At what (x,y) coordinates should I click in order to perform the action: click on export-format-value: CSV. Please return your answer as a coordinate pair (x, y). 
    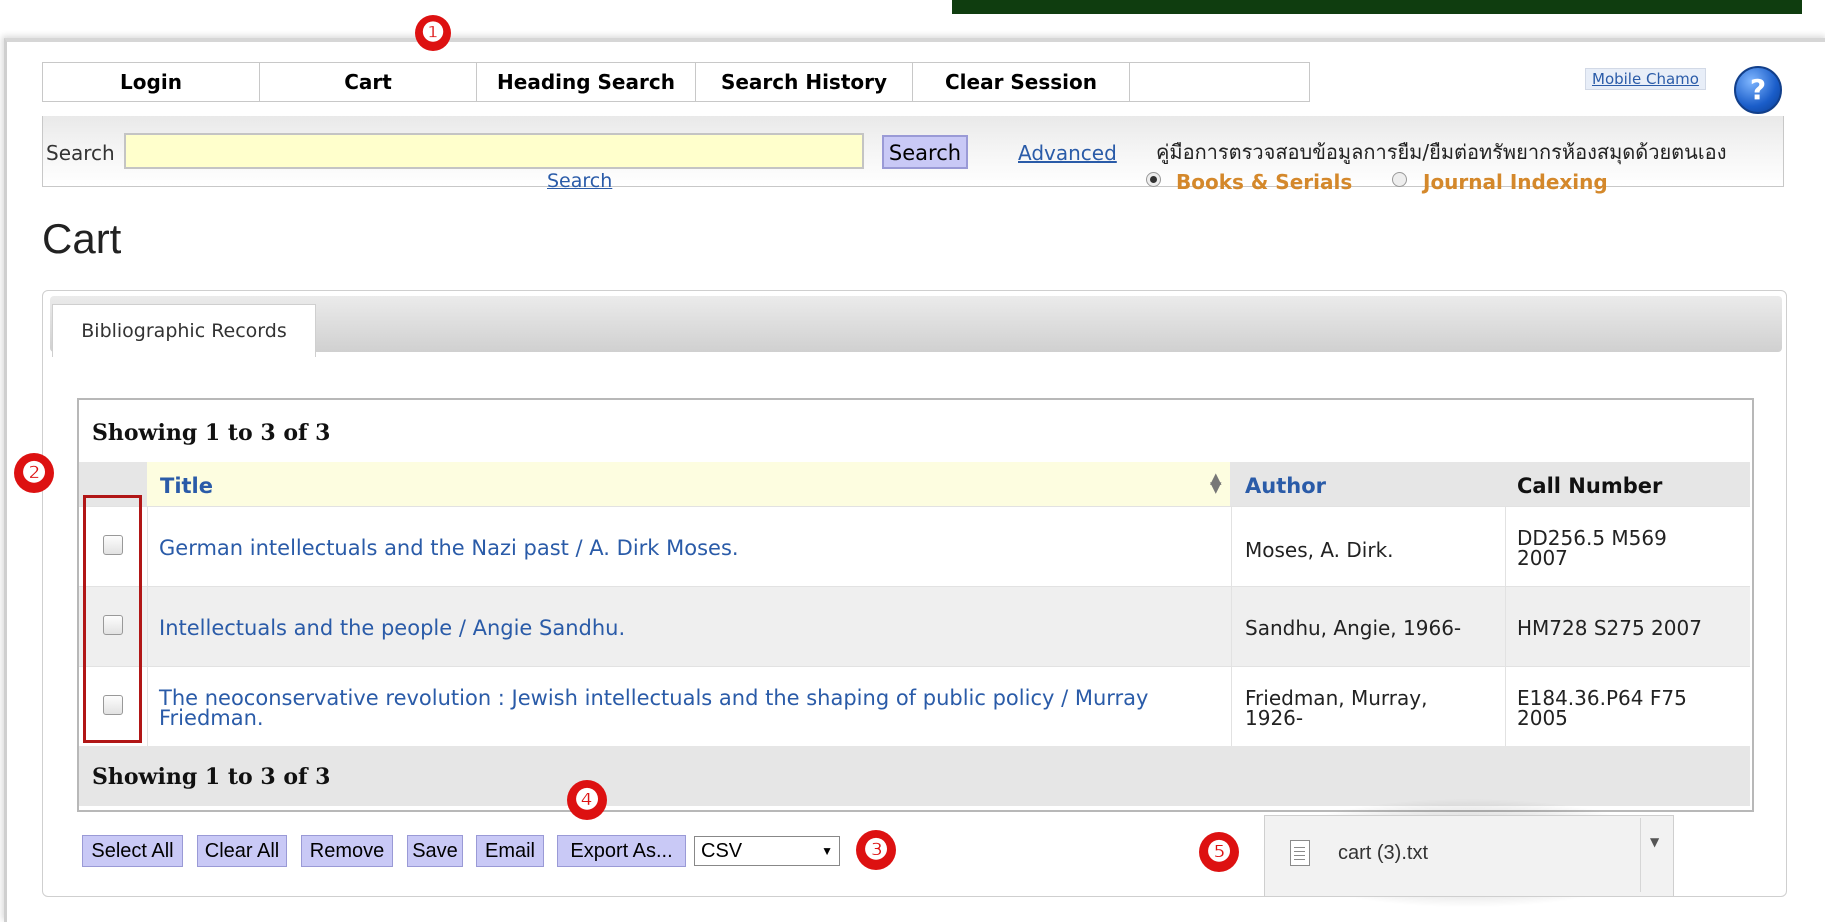
    Looking at the image, I should click on (722, 851).